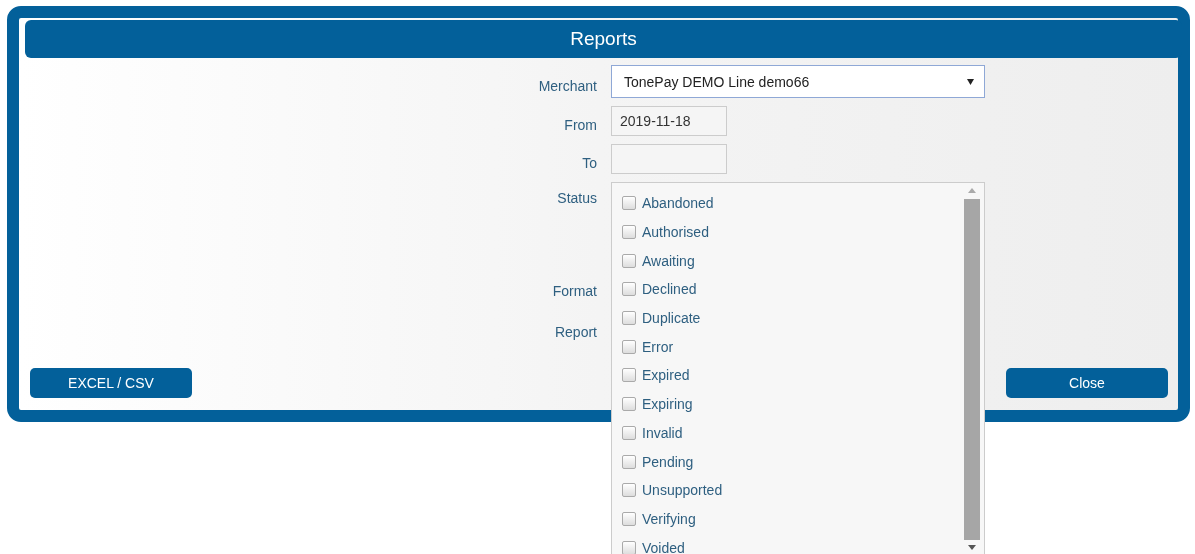 The width and height of the screenshot is (1195, 554). What do you see at coordinates (668, 461) in the screenshot?
I see `option-label: Pending` at bounding box center [668, 461].